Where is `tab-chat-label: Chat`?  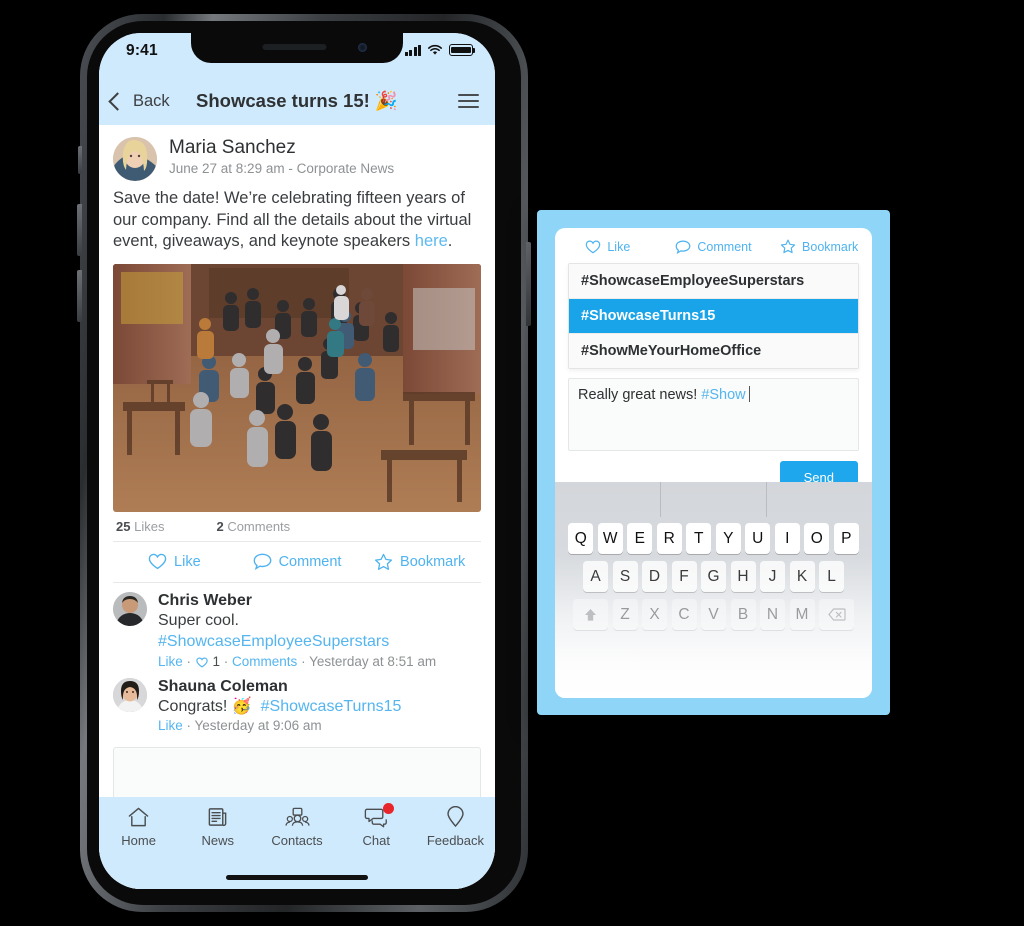
tab-chat-label: Chat is located at coordinates (376, 840).